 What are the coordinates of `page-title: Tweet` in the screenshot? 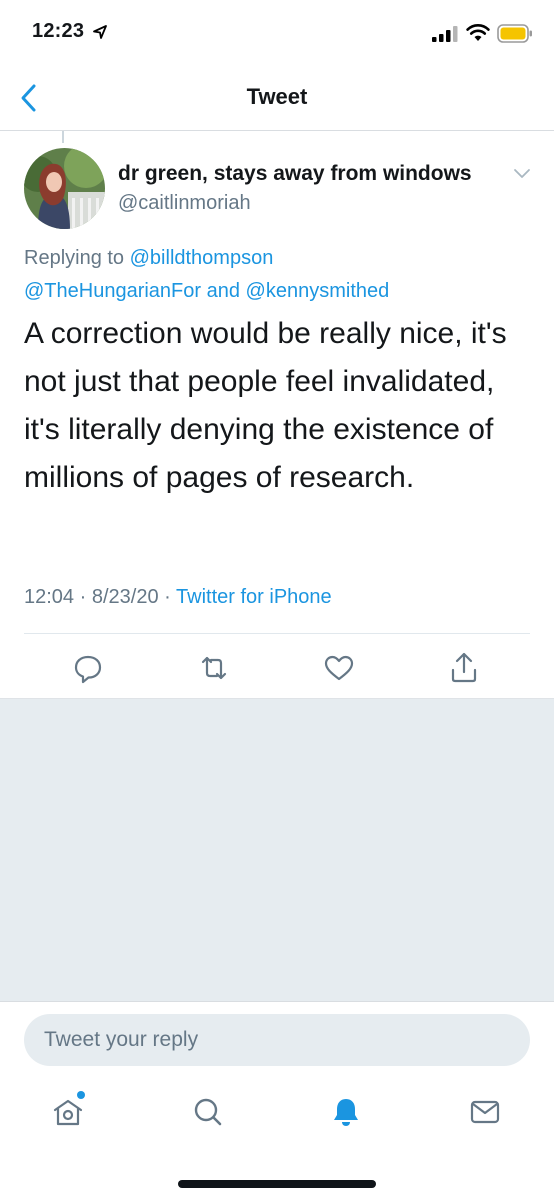 It's located at (277, 96).